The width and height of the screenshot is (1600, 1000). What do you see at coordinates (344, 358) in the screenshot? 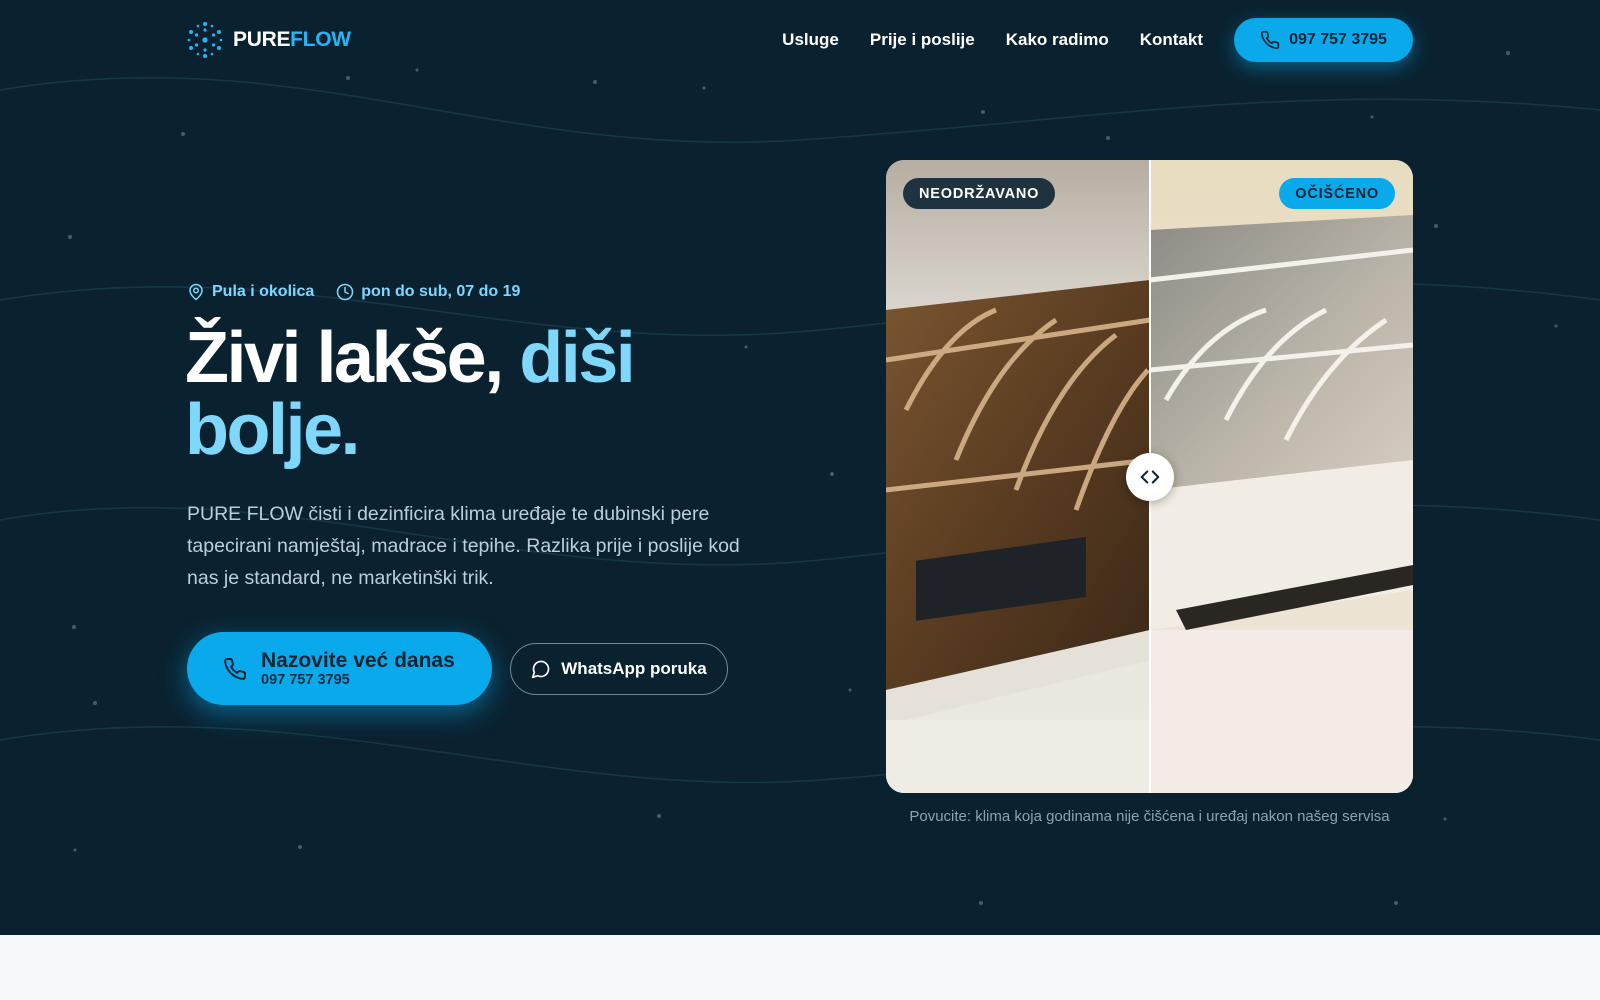
I see `headline-part1: Živi lakše,` at bounding box center [344, 358].